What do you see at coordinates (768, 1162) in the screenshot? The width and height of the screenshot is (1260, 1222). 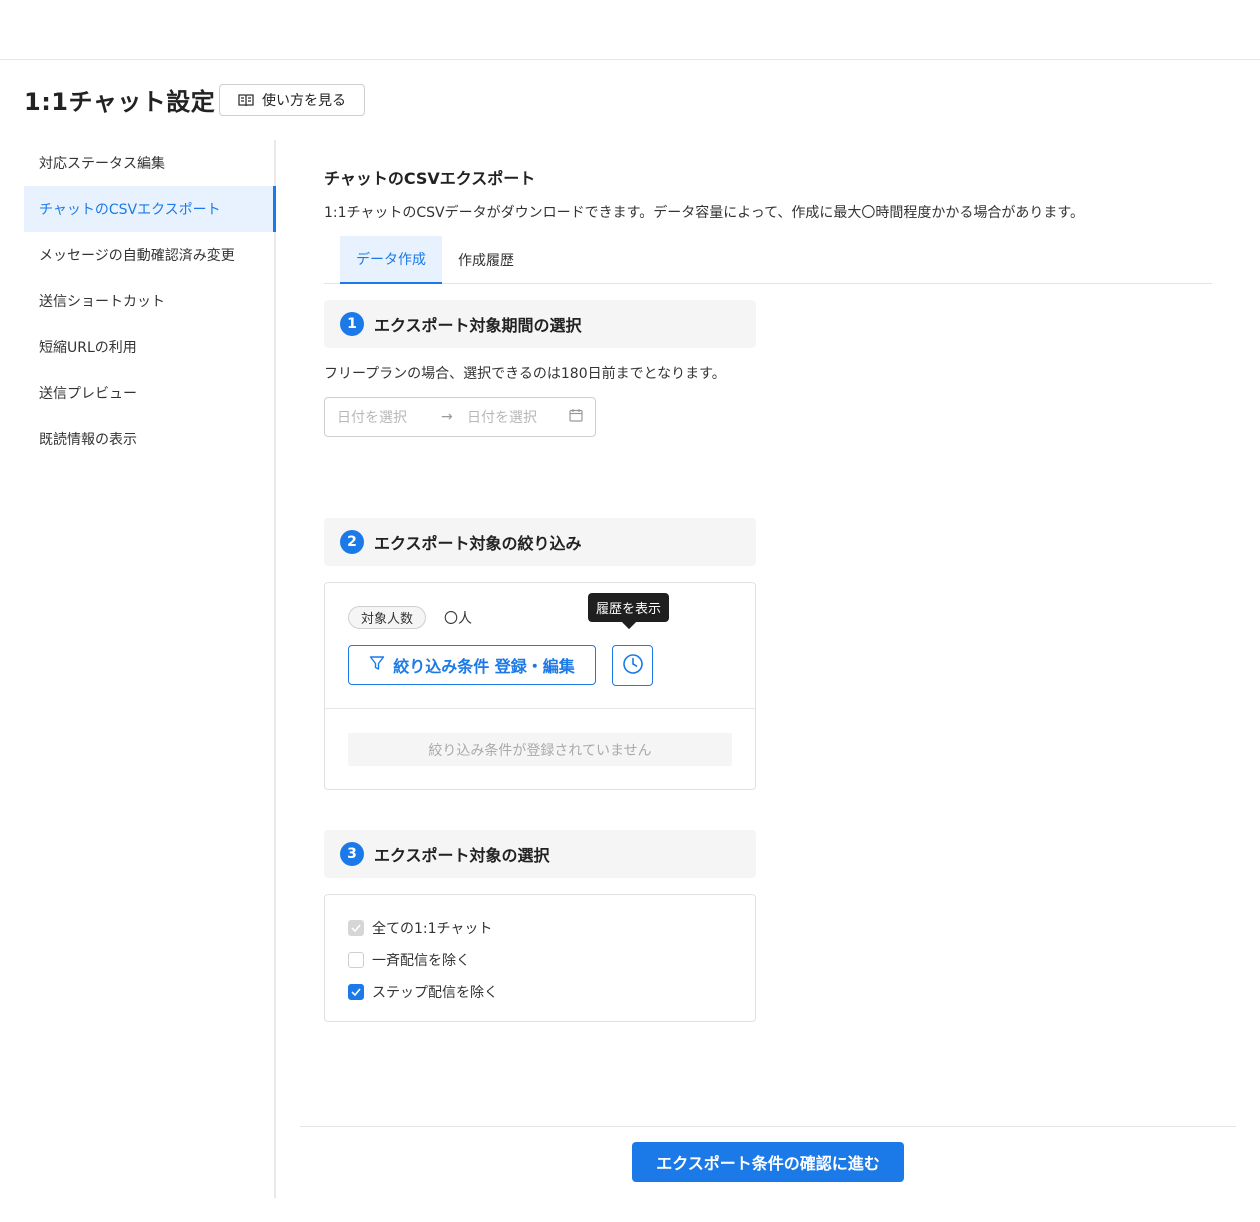 I see `proceed-to-confirm-button: エクスポート条件の確認に進む` at bounding box center [768, 1162].